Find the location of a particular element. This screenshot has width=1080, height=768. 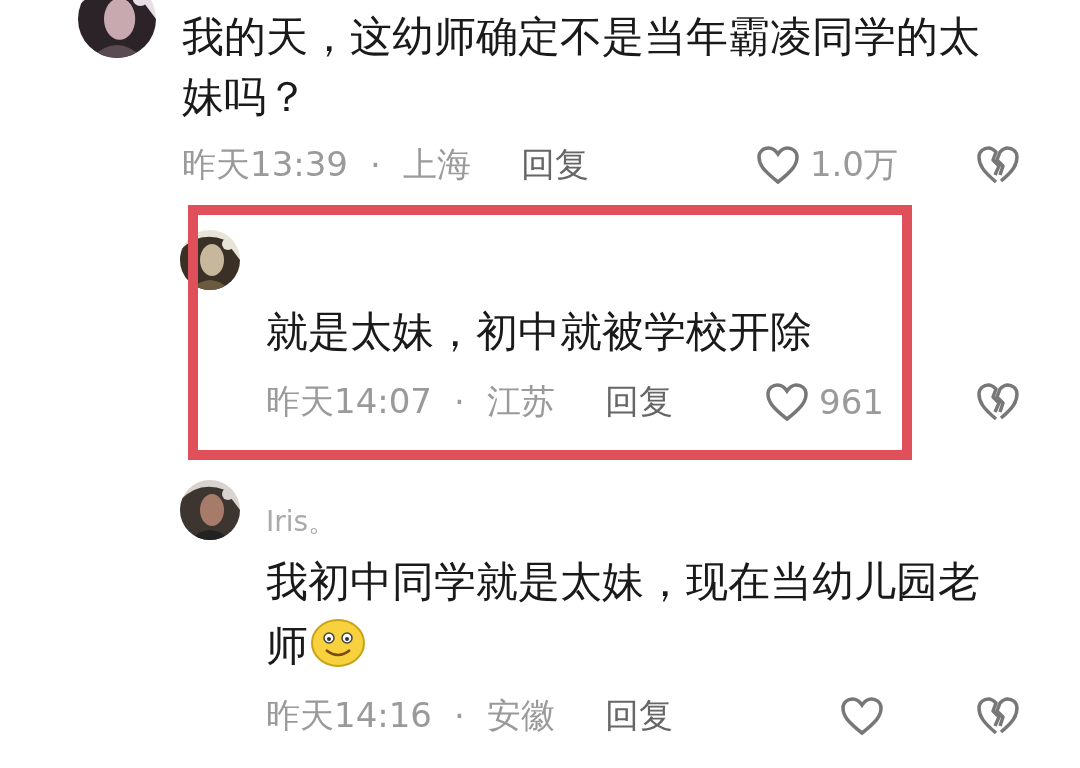

comment-location: 江苏 is located at coordinates (520, 401).